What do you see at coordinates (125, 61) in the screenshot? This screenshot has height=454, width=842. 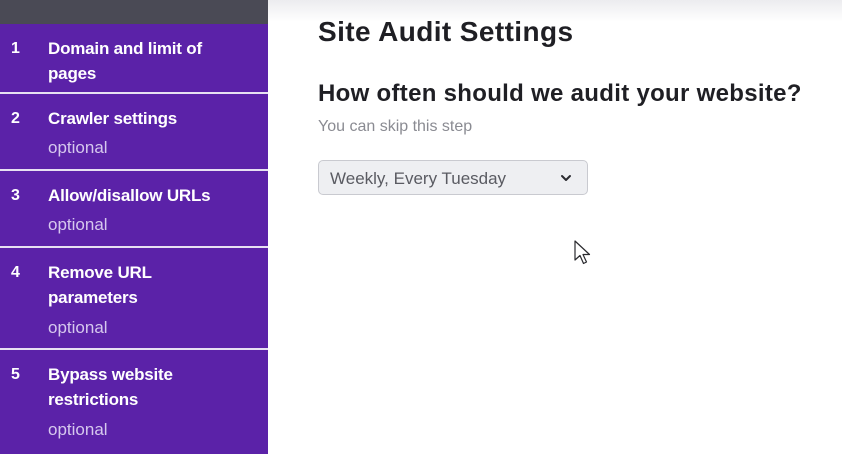 I see `step-title: Domain and limit of pages` at bounding box center [125, 61].